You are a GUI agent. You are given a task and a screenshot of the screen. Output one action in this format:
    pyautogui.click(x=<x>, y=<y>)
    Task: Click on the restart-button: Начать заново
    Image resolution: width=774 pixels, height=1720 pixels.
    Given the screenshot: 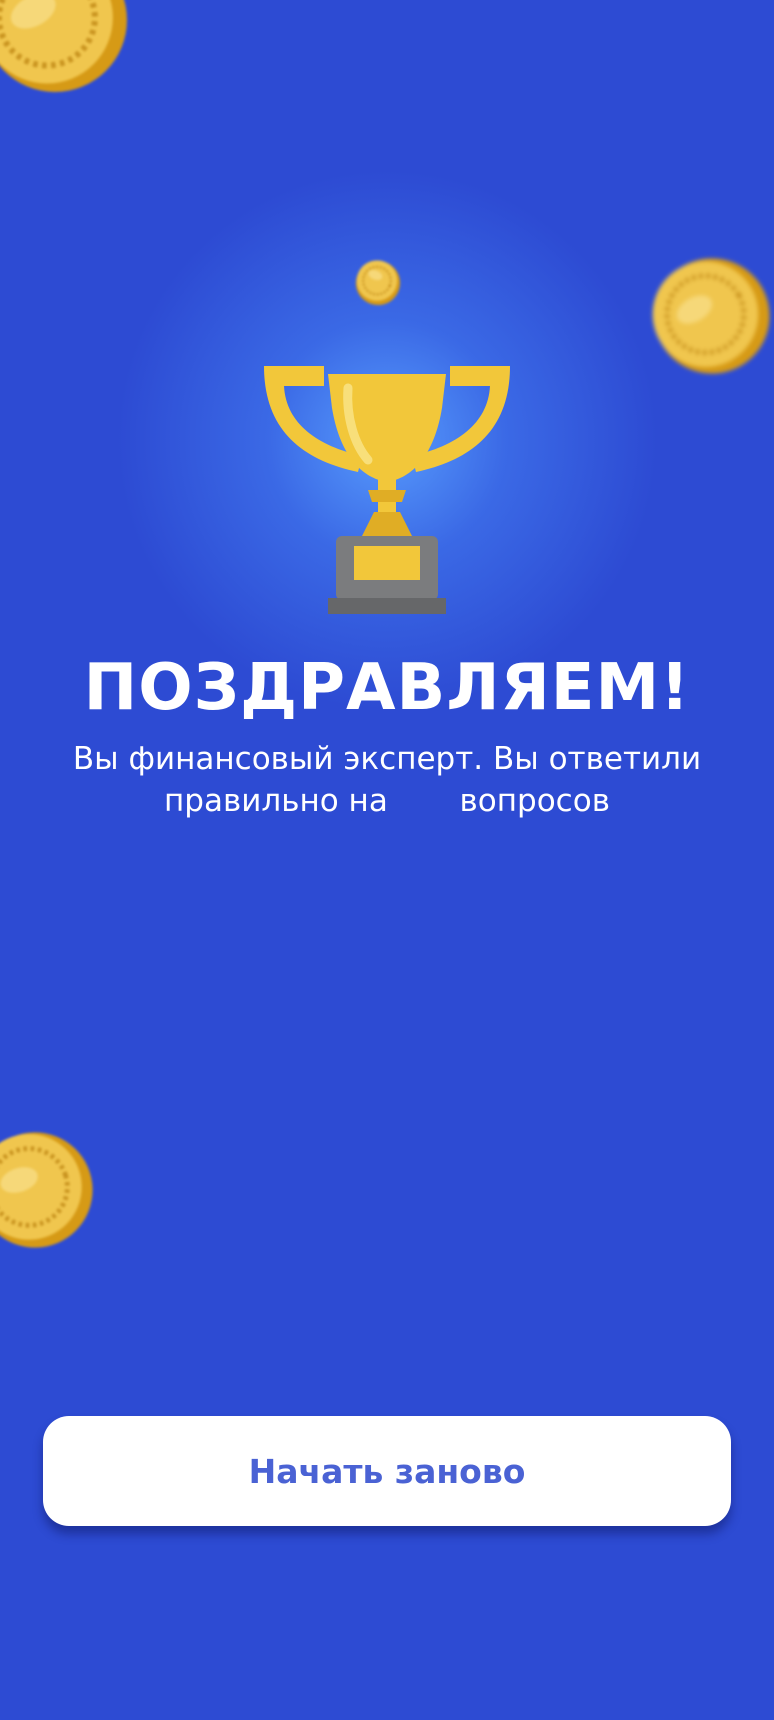 What is the action you would take?
    pyautogui.click(x=387, y=1471)
    